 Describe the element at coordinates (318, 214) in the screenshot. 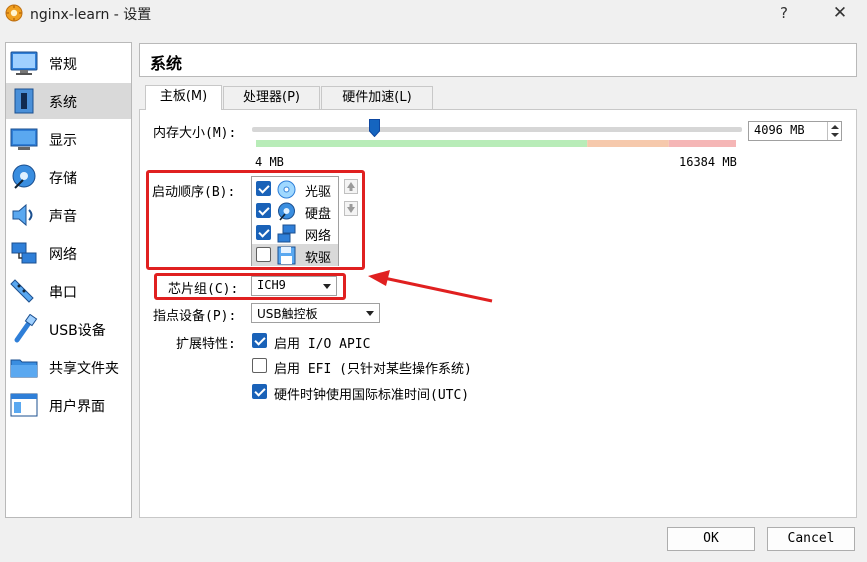

I see `boot-item-label: 硬盘` at that location.